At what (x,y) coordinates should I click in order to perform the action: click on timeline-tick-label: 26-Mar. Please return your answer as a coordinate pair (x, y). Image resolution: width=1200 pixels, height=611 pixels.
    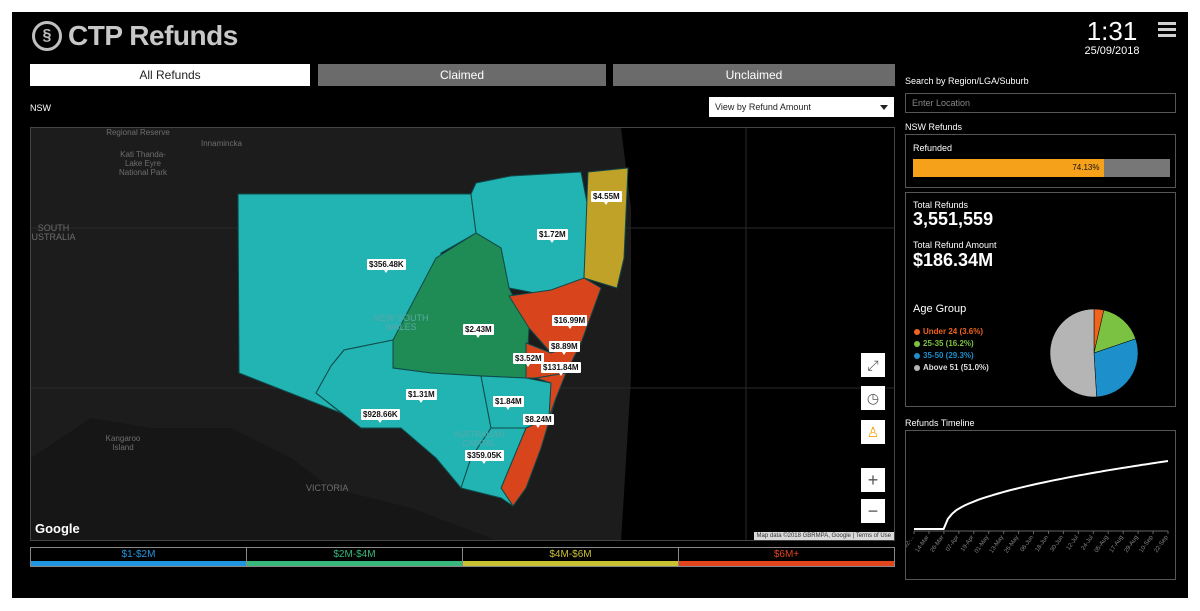
    Looking at the image, I should click on (938, 544).